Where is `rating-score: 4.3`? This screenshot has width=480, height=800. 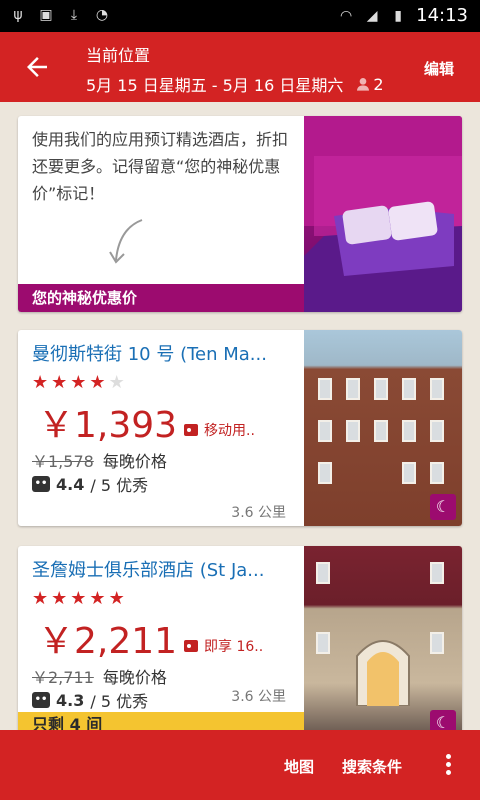 rating-score: 4.3 is located at coordinates (70, 700).